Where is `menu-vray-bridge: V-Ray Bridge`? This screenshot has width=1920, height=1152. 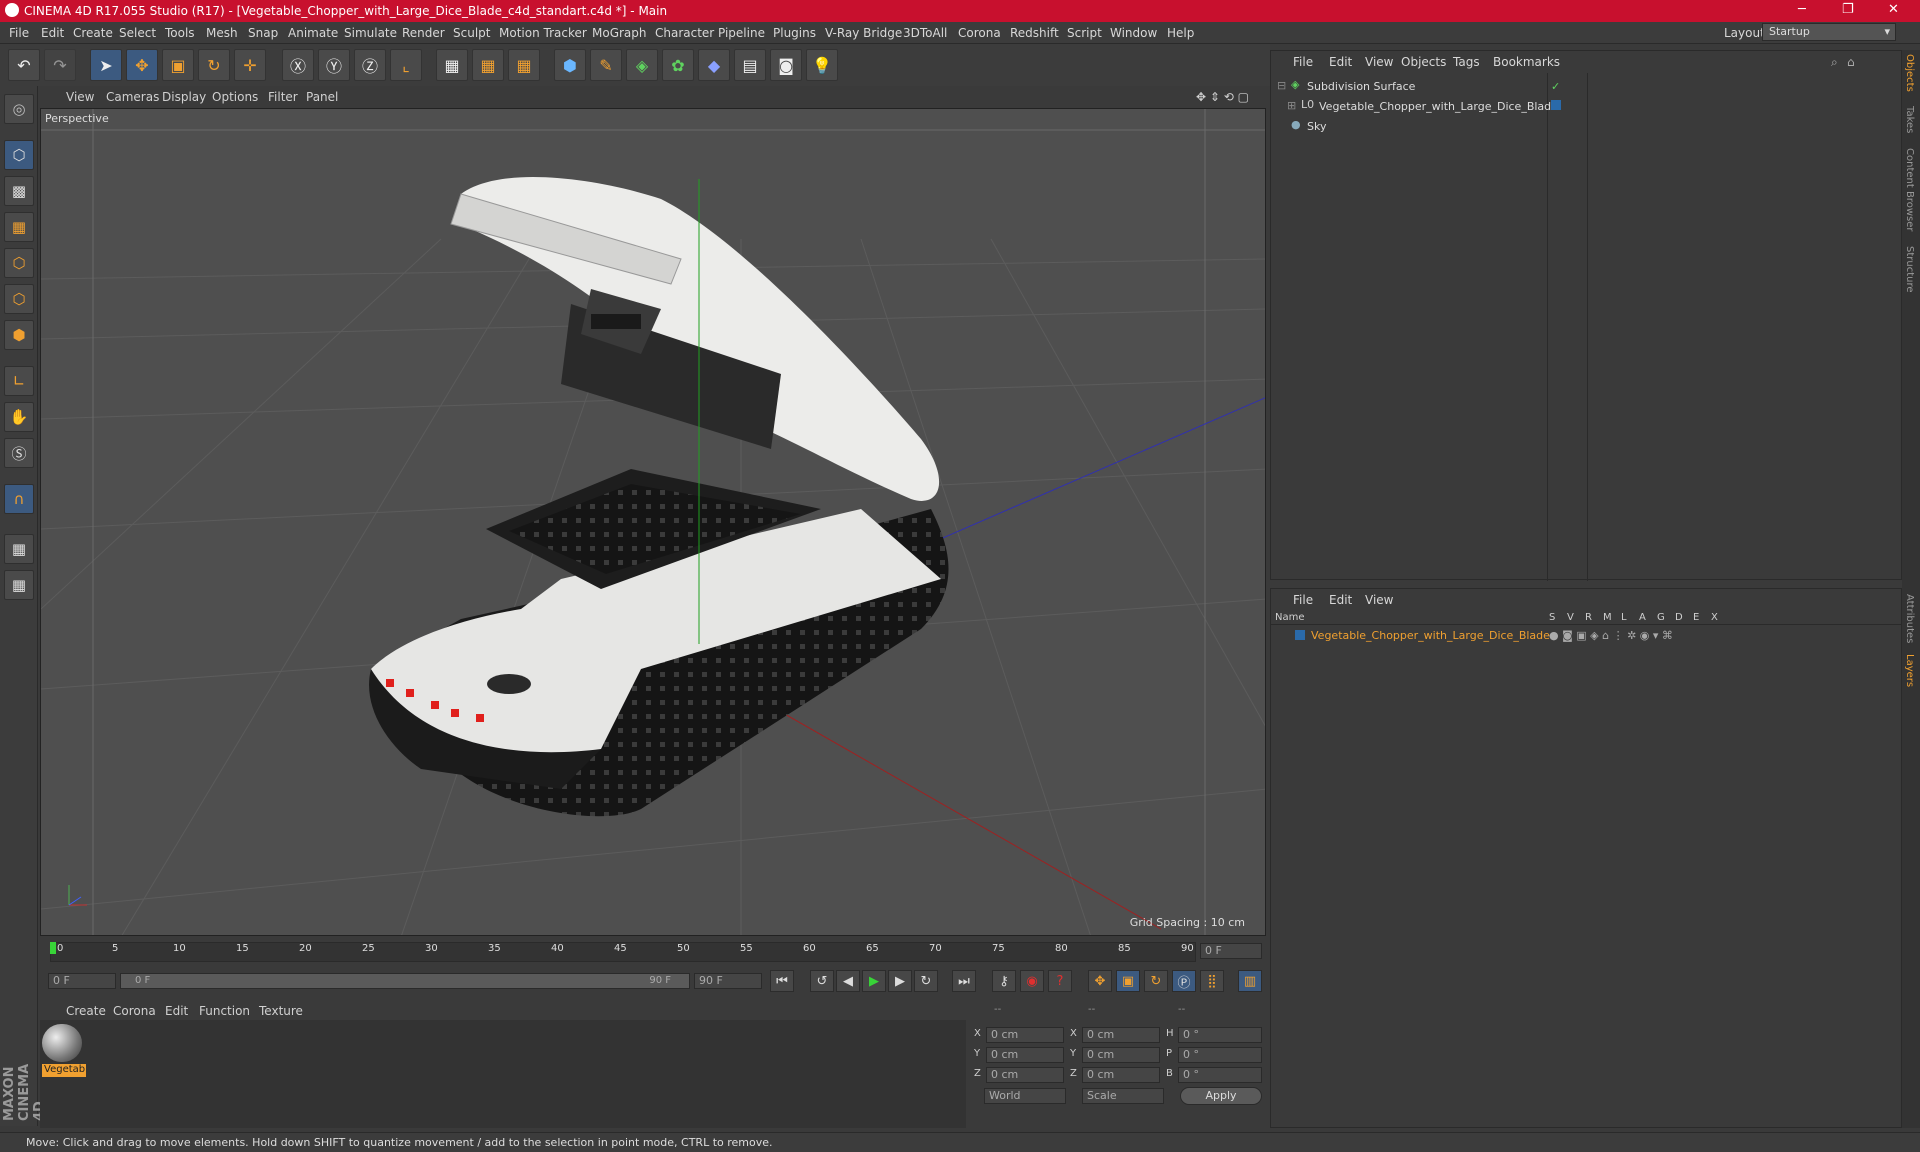
menu-vray-bridge: V-Ray Bridge is located at coordinates (863, 33).